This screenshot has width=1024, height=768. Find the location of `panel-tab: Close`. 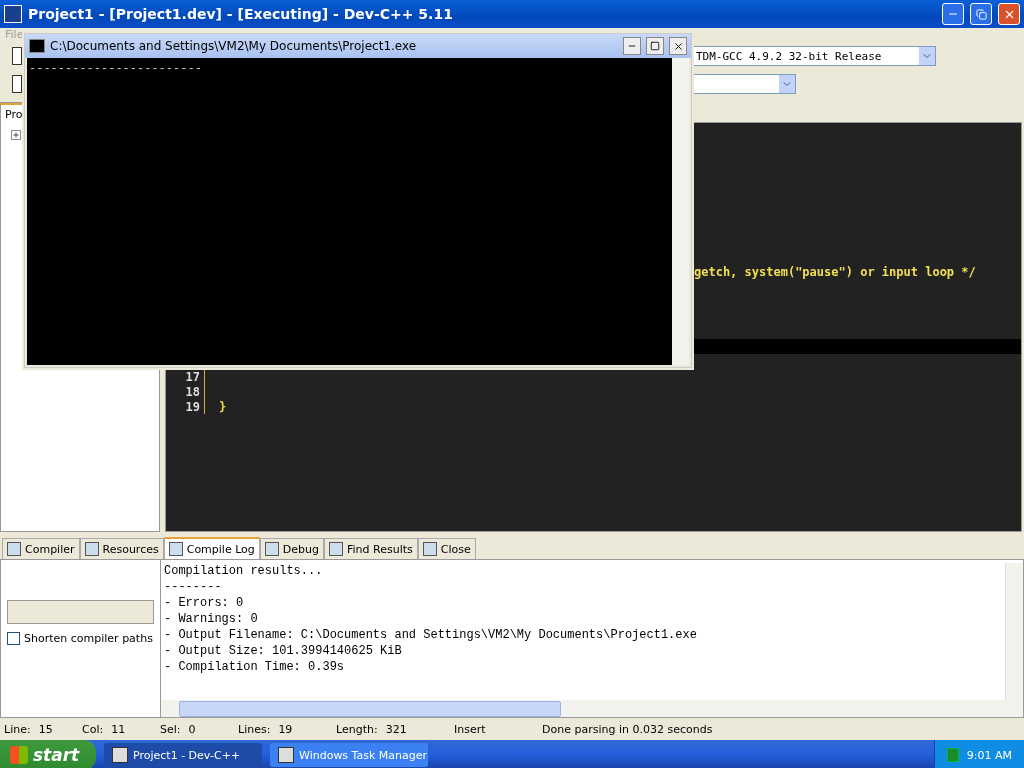

panel-tab: Close is located at coordinates (446, 548).